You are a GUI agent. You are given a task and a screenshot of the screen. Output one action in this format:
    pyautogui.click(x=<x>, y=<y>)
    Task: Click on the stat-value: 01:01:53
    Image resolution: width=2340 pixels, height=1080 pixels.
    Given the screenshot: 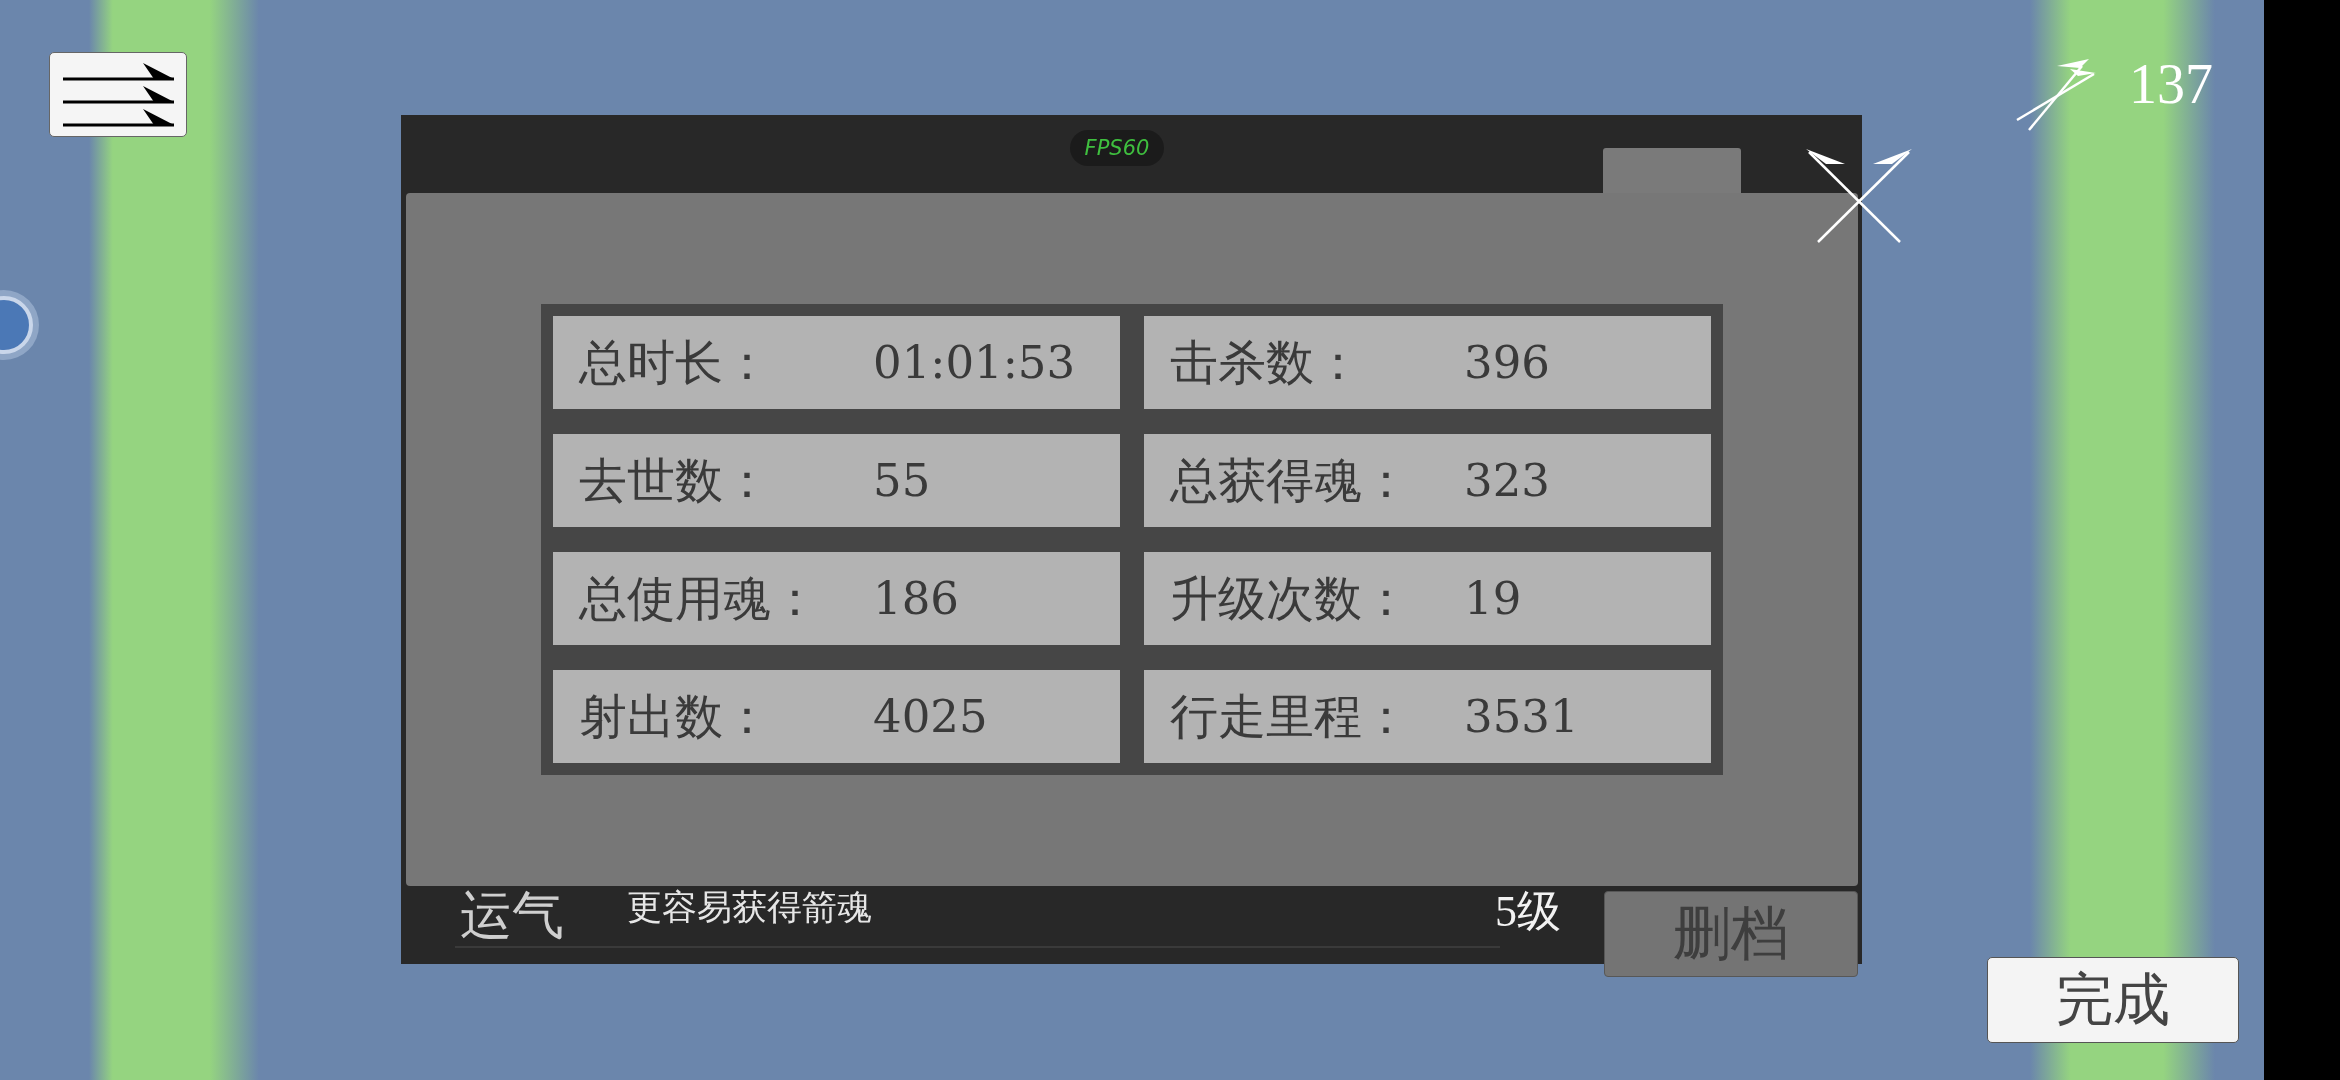 What is the action you would take?
    pyautogui.click(x=974, y=362)
    